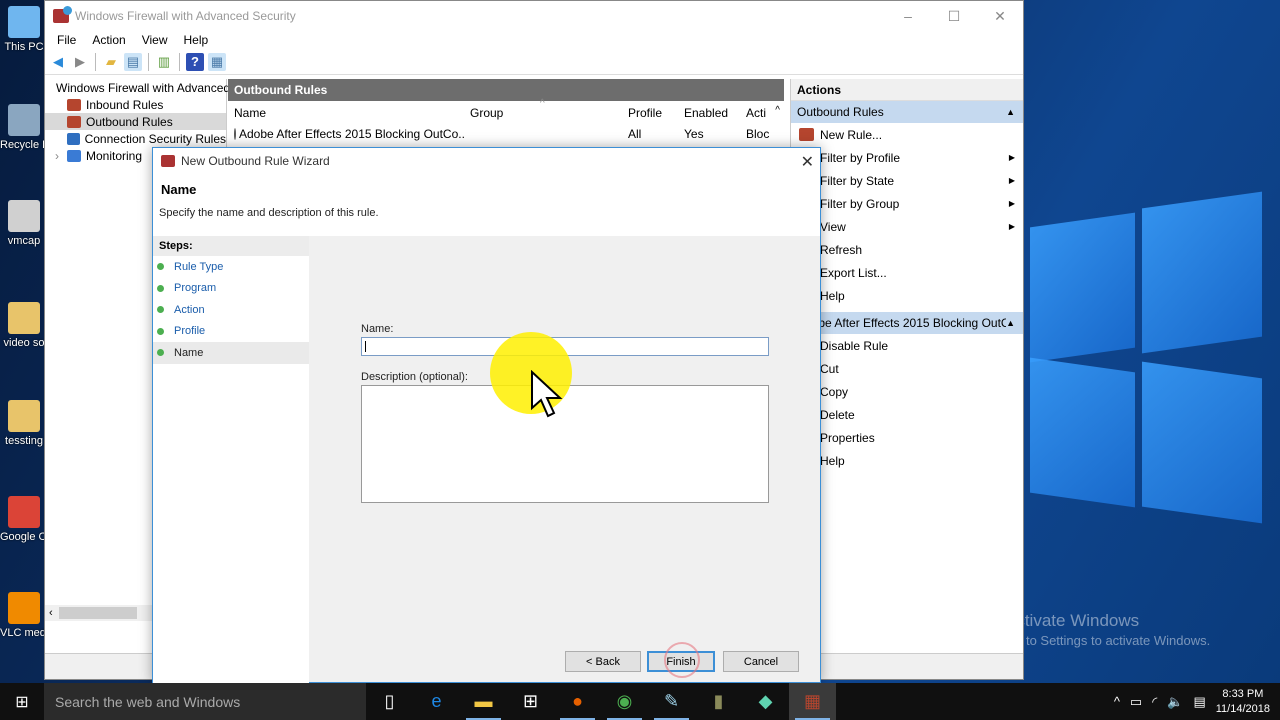 The height and width of the screenshot is (720, 1280). I want to click on wizard-step: Program, so click(231, 289).